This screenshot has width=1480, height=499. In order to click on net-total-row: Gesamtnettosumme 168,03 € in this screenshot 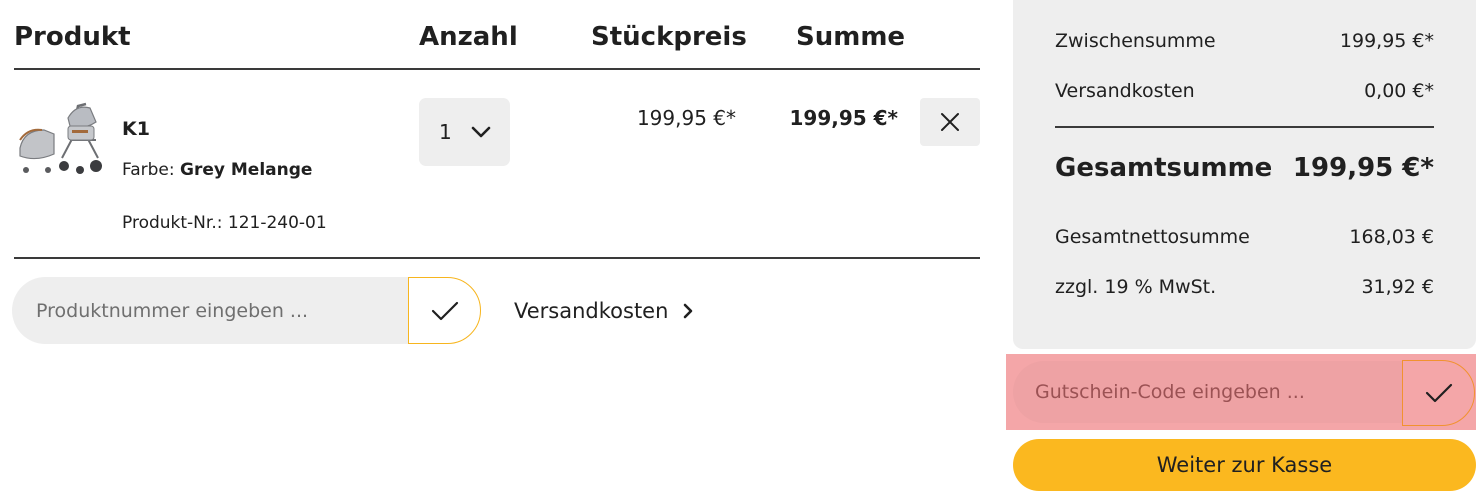, I will do `click(1244, 237)`.